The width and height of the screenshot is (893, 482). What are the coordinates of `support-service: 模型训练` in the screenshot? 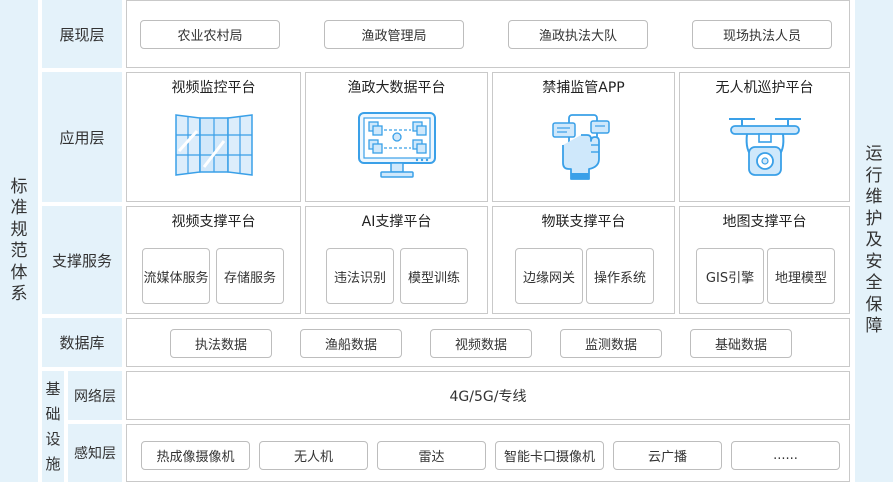 It's located at (434, 276).